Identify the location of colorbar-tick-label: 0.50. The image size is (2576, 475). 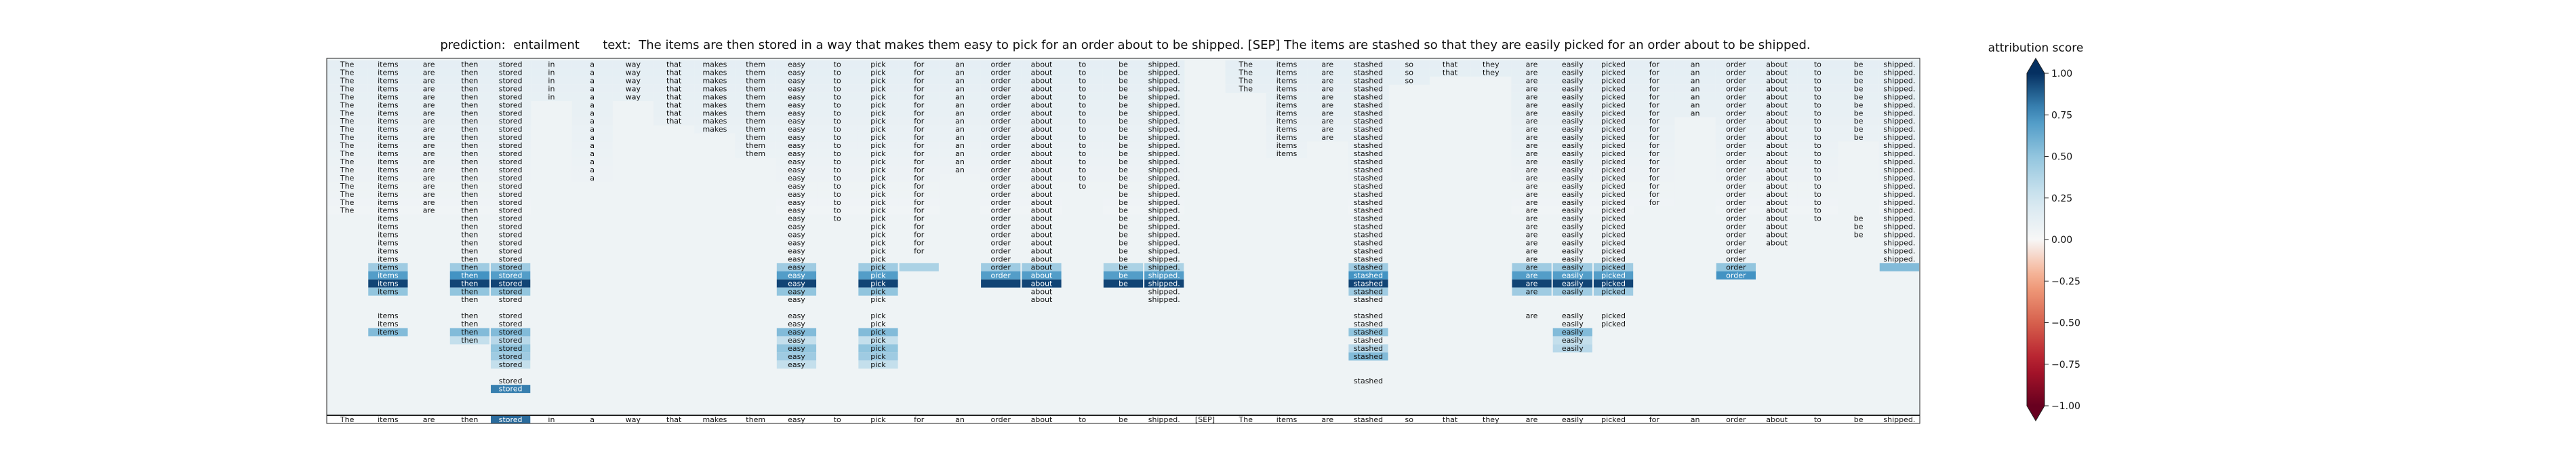
(2061, 157).